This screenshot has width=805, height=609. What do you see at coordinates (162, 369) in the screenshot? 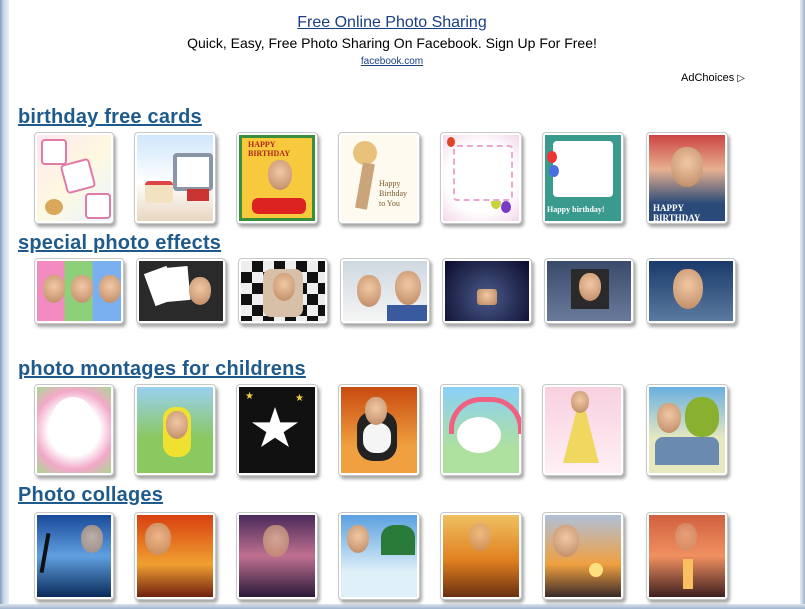
I see `section-title-children-montages: photo montages for childrens` at bounding box center [162, 369].